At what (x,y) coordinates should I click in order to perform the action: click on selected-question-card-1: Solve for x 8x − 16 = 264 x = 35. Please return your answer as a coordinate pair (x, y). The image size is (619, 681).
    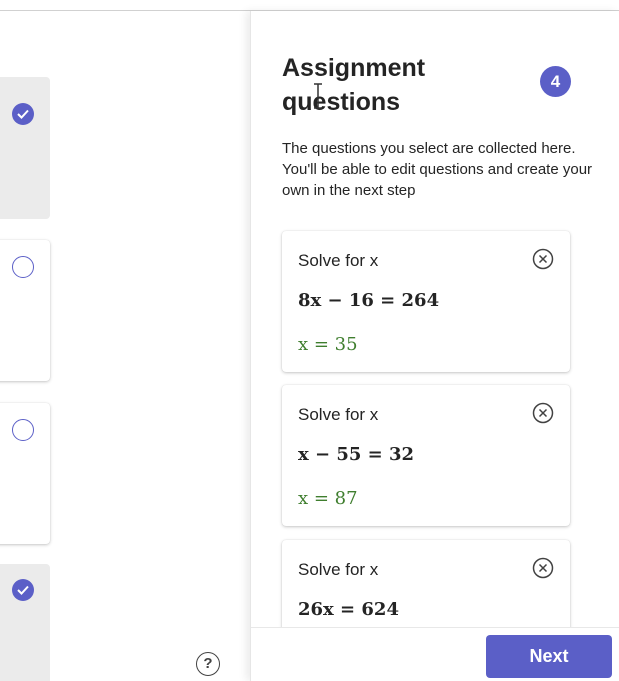
    Looking at the image, I should click on (426, 301).